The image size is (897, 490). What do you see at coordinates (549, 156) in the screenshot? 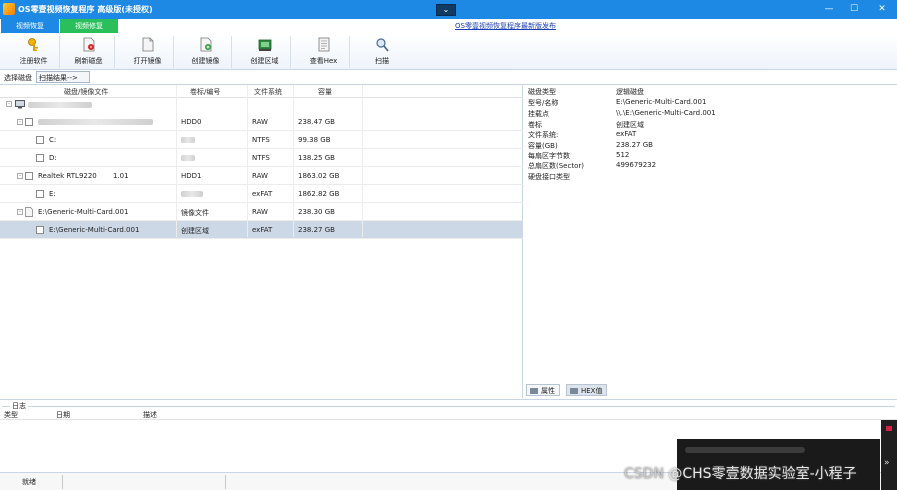
I see `prop-key: 每扇区字节数` at bounding box center [549, 156].